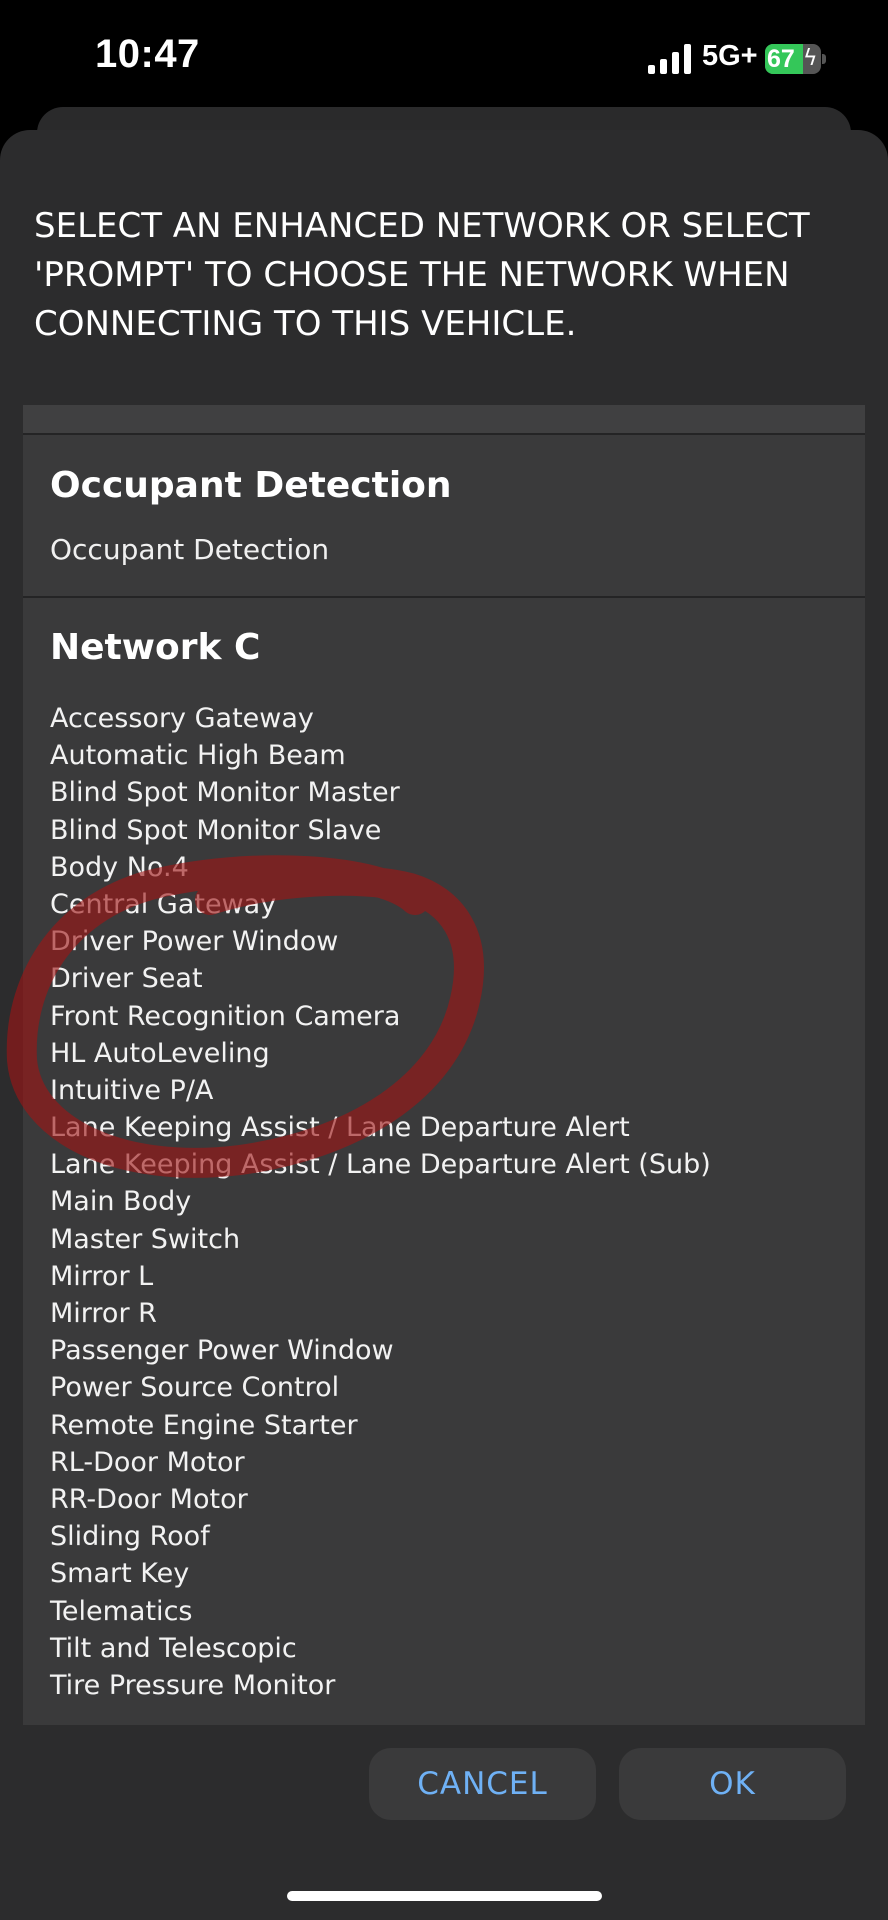 Image resolution: width=888 pixels, height=1920 pixels. What do you see at coordinates (182, 718) in the screenshot?
I see `list-item: Accessory Gateway` at bounding box center [182, 718].